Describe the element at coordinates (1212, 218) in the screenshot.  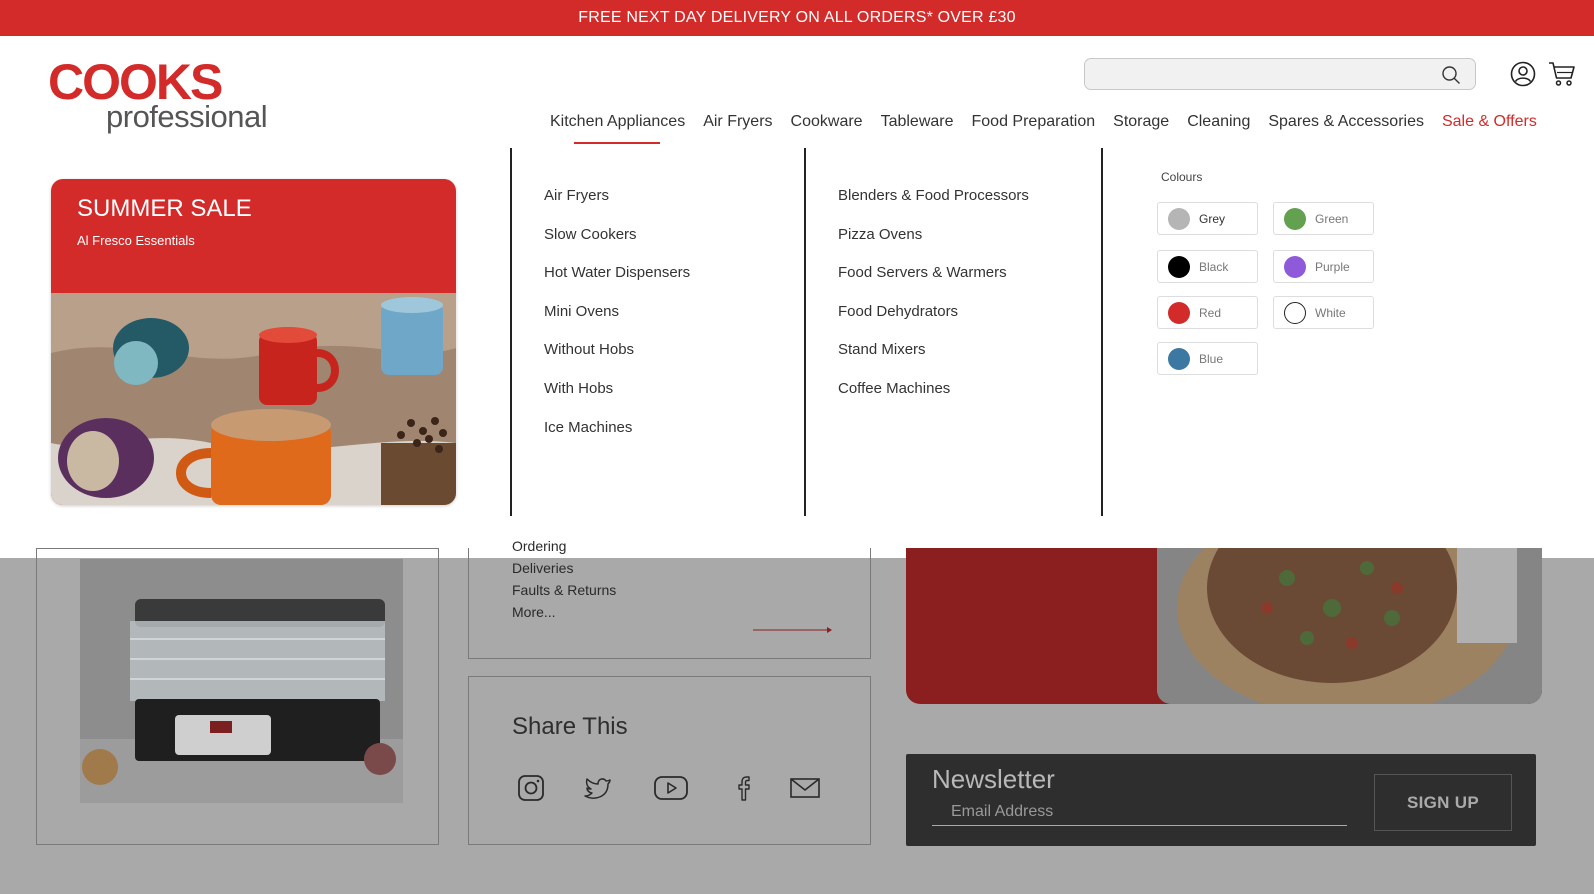
I see `swatch-label: Grey` at that location.